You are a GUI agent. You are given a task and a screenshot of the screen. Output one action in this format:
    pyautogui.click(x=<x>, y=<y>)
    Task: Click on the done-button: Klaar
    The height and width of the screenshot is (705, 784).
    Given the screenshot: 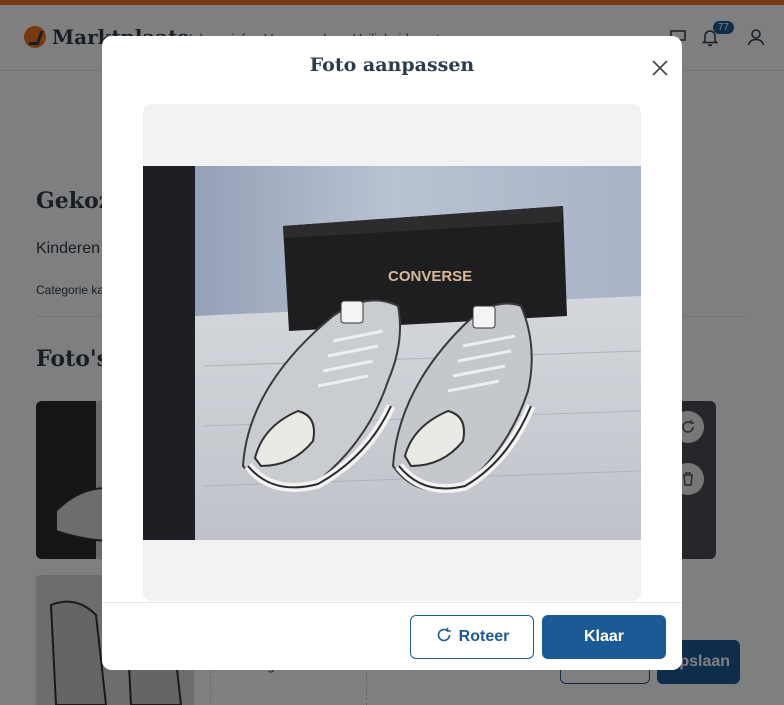 What is the action you would take?
    pyautogui.click(x=604, y=637)
    